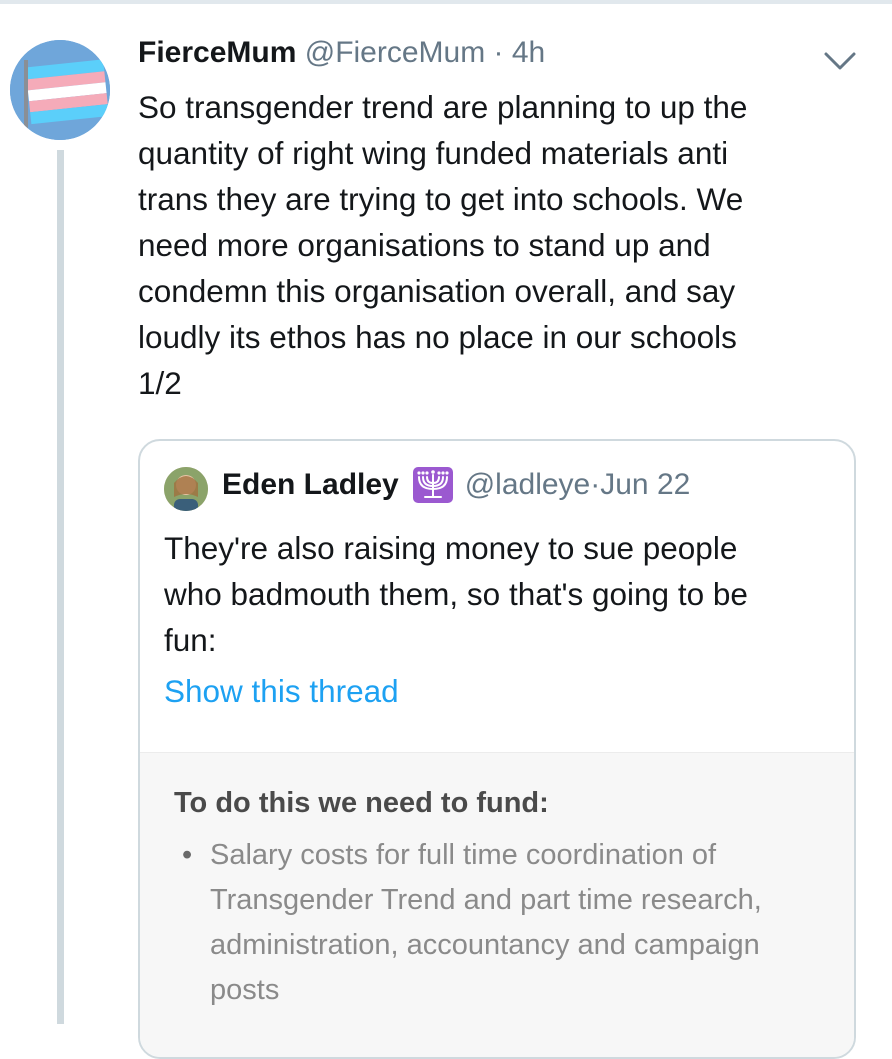 The image size is (892, 1059). What do you see at coordinates (281, 691) in the screenshot?
I see `show-thread-link: Show this thread` at bounding box center [281, 691].